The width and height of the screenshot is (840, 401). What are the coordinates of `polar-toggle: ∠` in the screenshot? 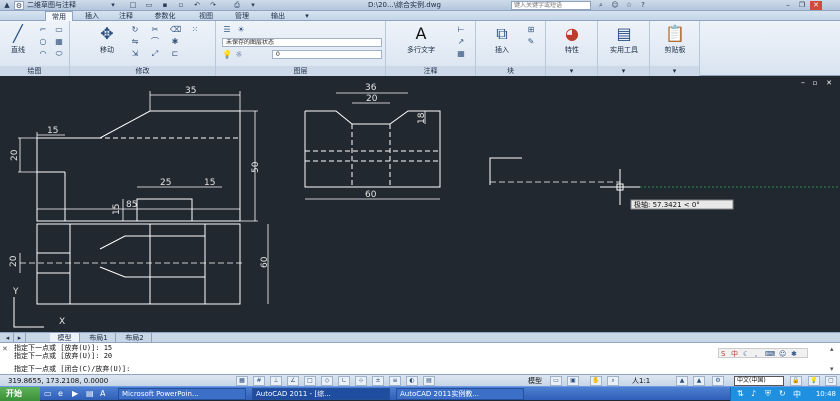 It's located at (293, 381).